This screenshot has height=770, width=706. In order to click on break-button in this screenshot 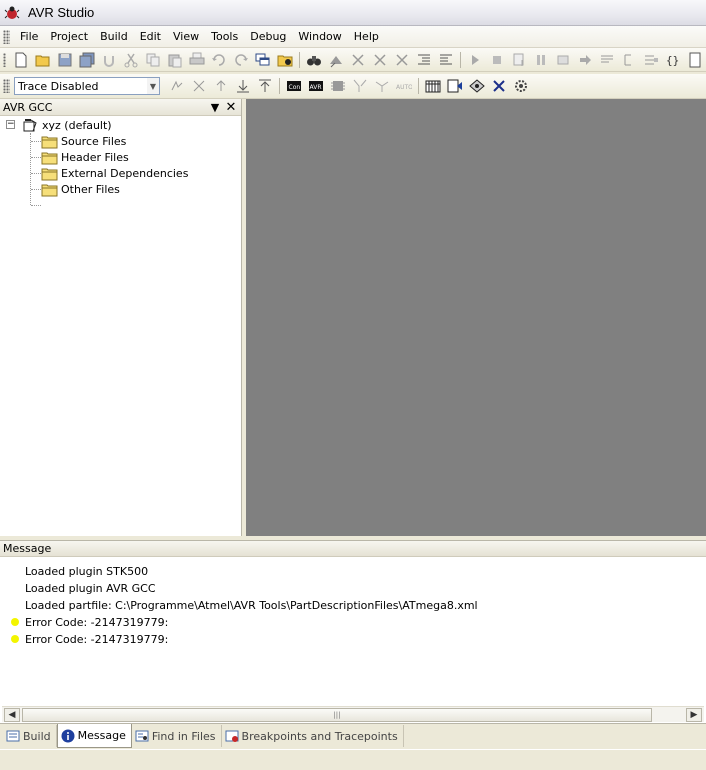, I will do `click(541, 60)`.